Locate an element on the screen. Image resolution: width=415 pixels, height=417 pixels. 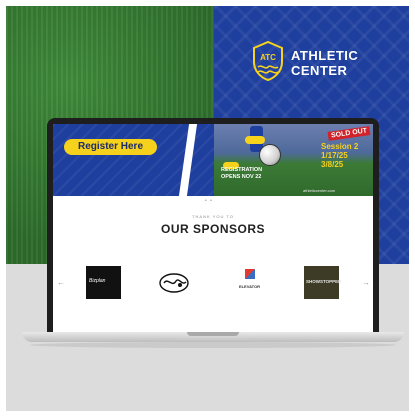
sponsor-name-1: Bizplan is located at coordinates (97, 281).